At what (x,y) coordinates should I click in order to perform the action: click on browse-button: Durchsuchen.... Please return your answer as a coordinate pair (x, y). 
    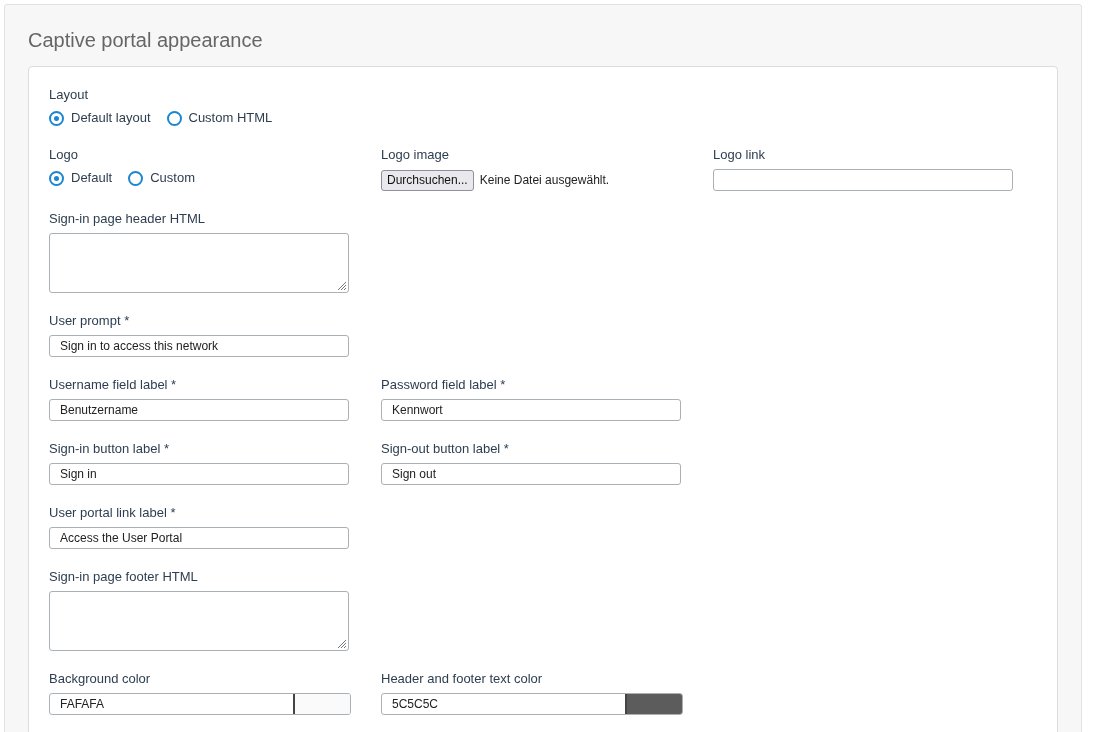
    Looking at the image, I should click on (427, 180).